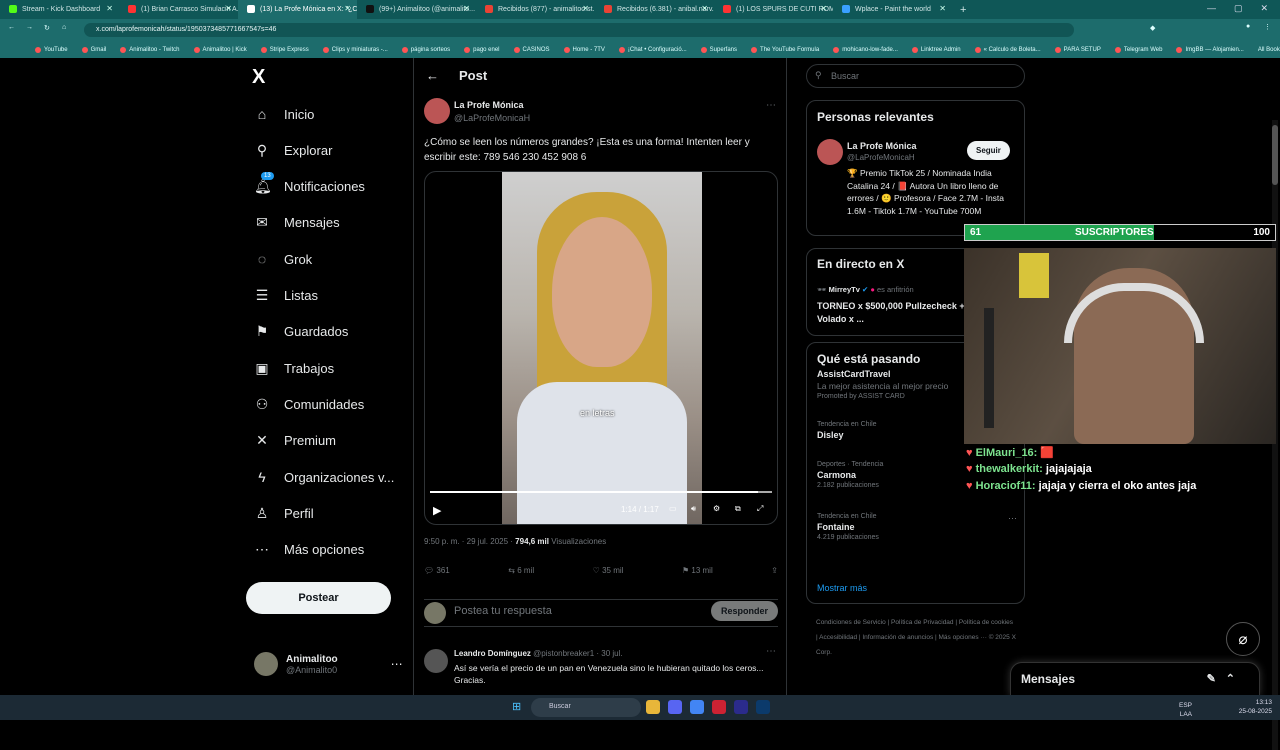 The height and width of the screenshot is (750, 1280). I want to click on video-progress-bar, so click(601, 492).